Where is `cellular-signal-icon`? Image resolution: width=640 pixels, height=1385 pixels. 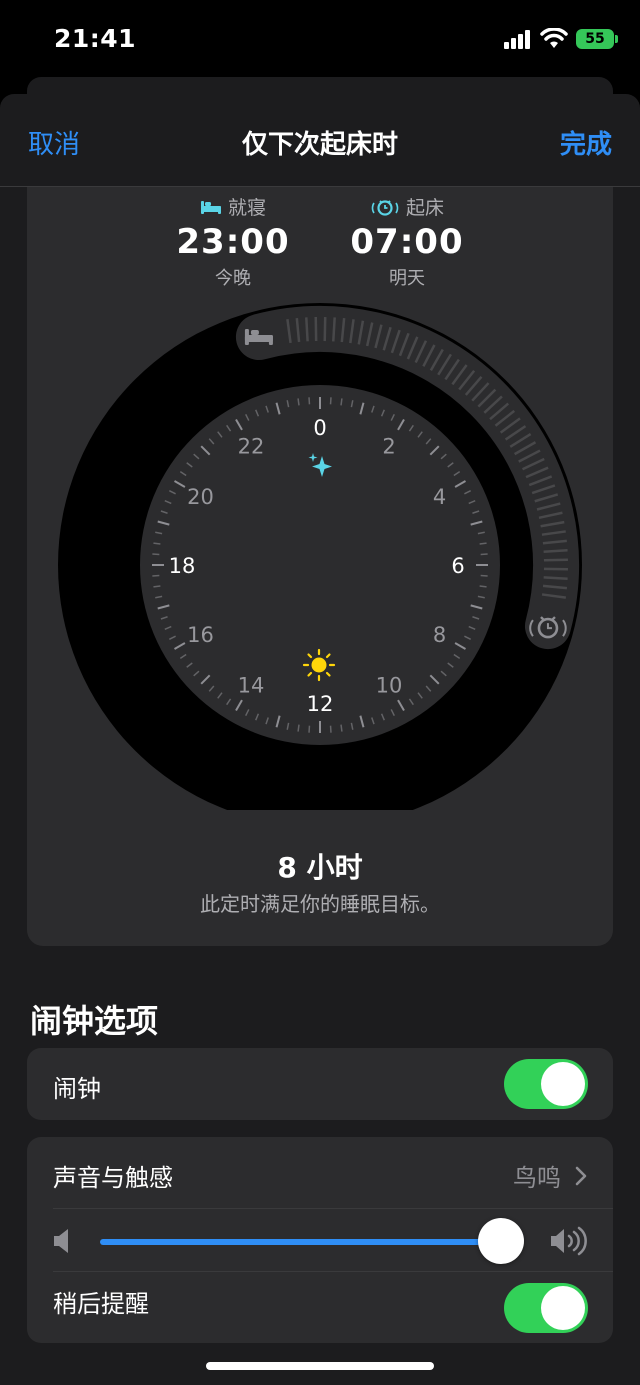 cellular-signal-icon is located at coordinates (517, 39).